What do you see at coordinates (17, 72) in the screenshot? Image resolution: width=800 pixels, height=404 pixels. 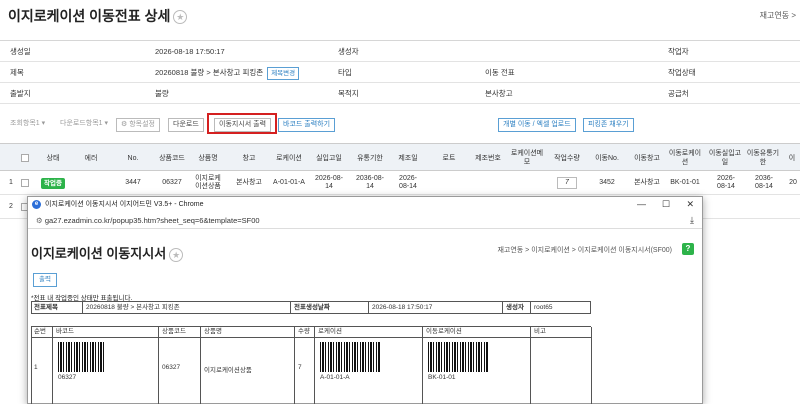 I see `label: 제목` at bounding box center [17, 72].